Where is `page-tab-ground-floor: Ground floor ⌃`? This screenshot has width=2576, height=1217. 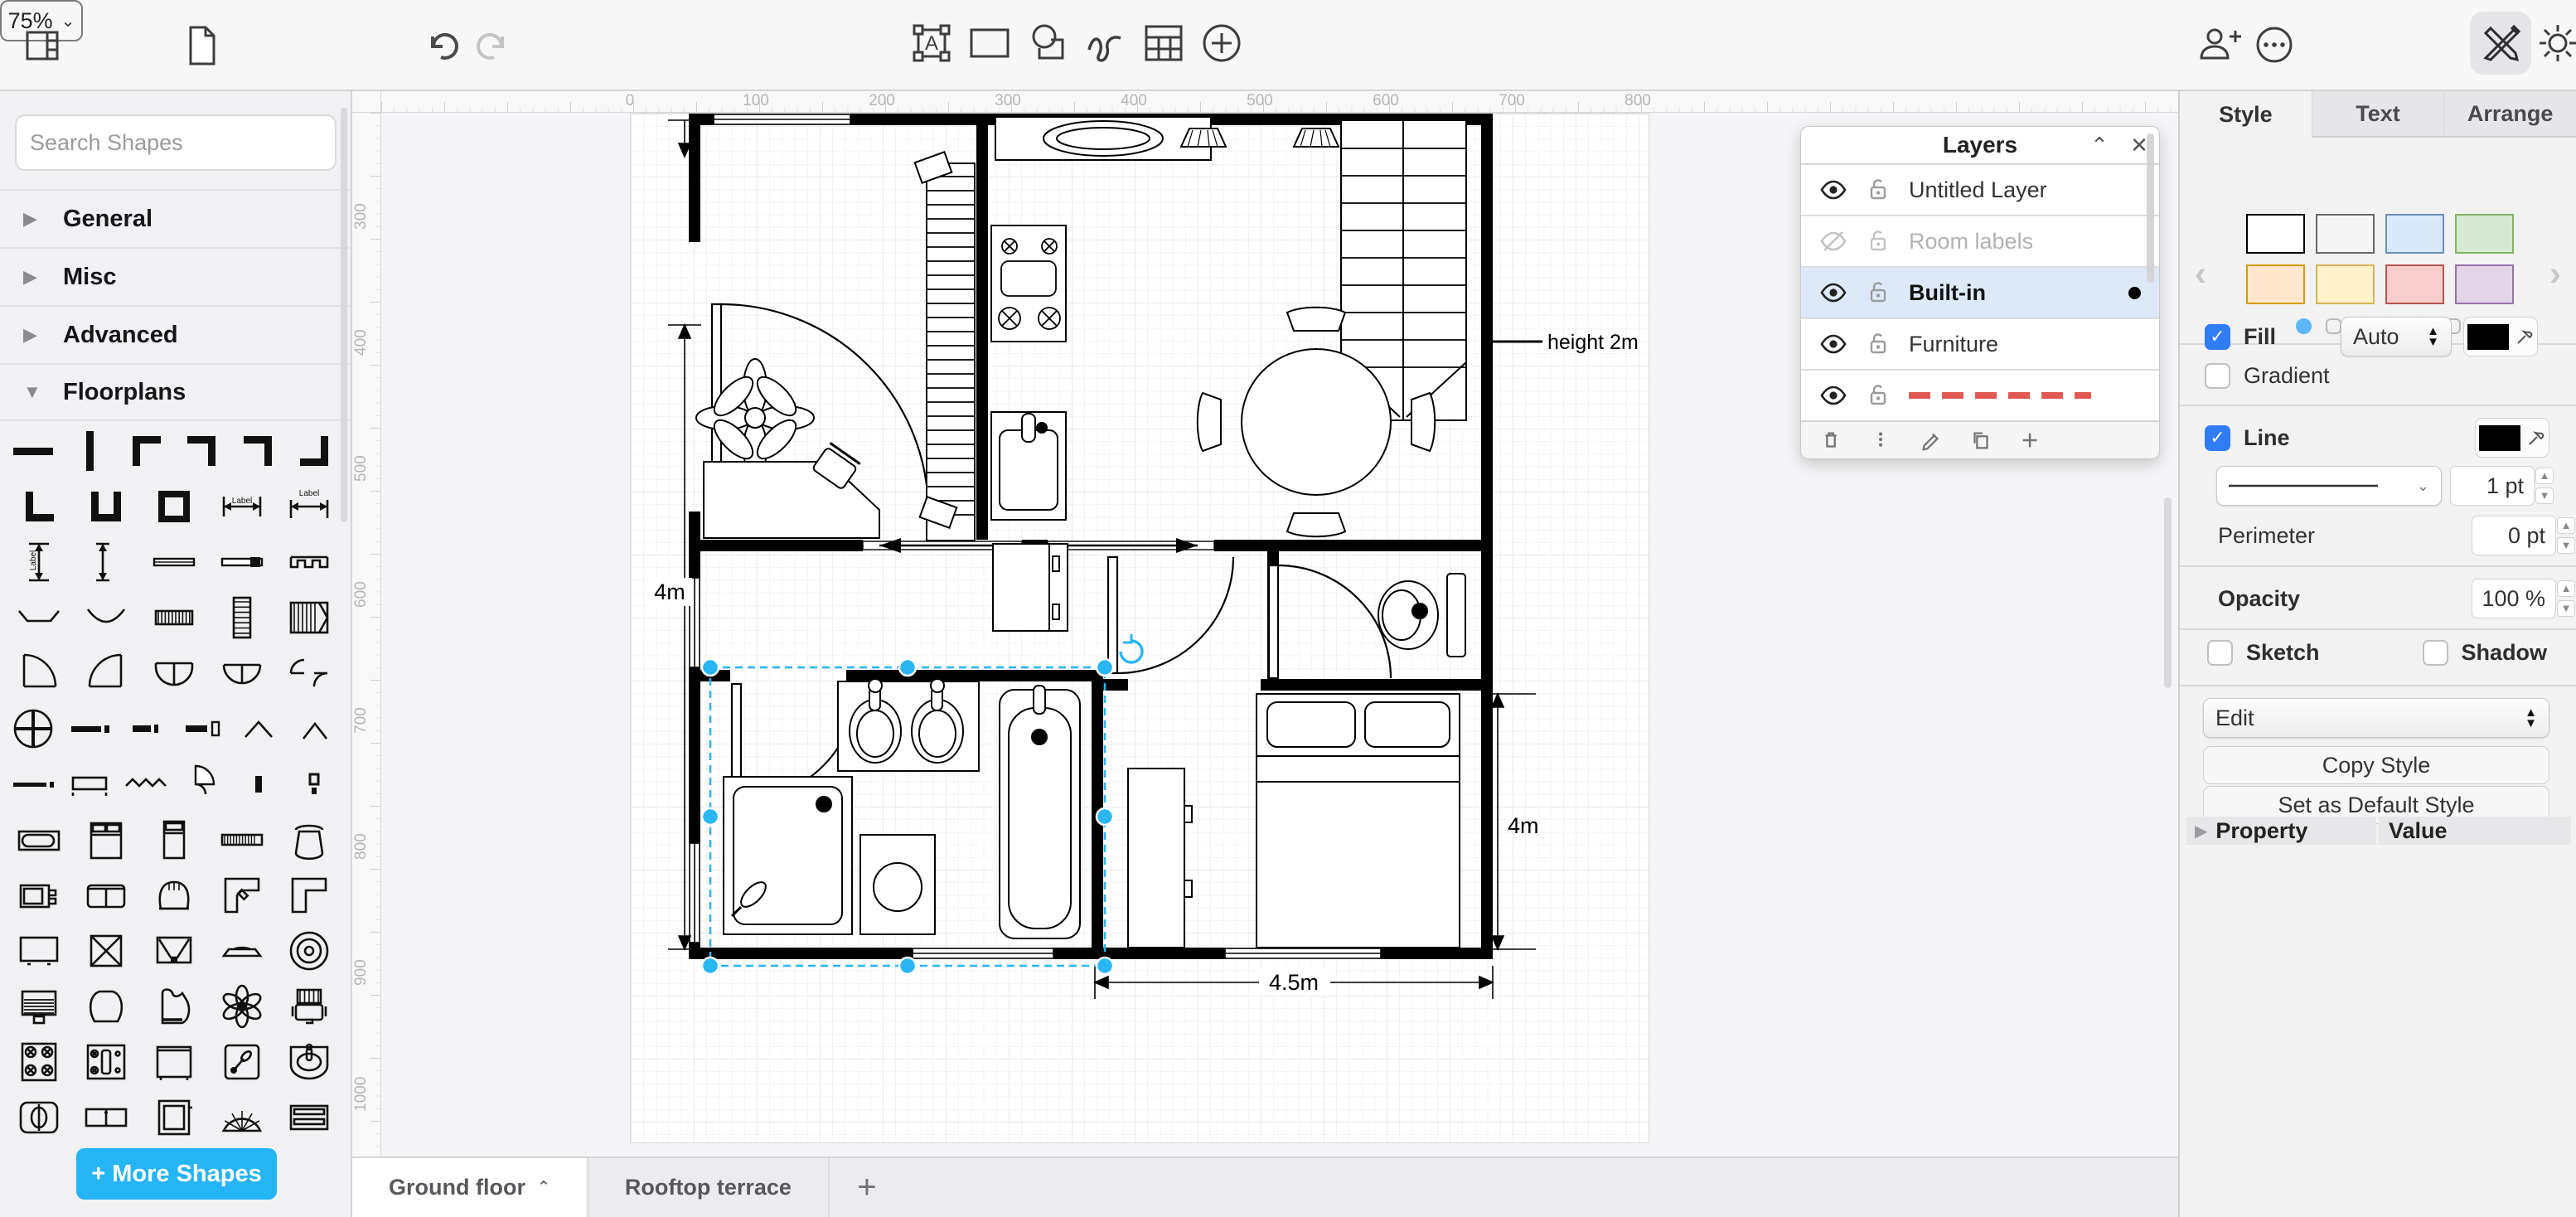
page-tab-ground-floor: Ground floor ⌃ is located at coordinates (470, 1187).